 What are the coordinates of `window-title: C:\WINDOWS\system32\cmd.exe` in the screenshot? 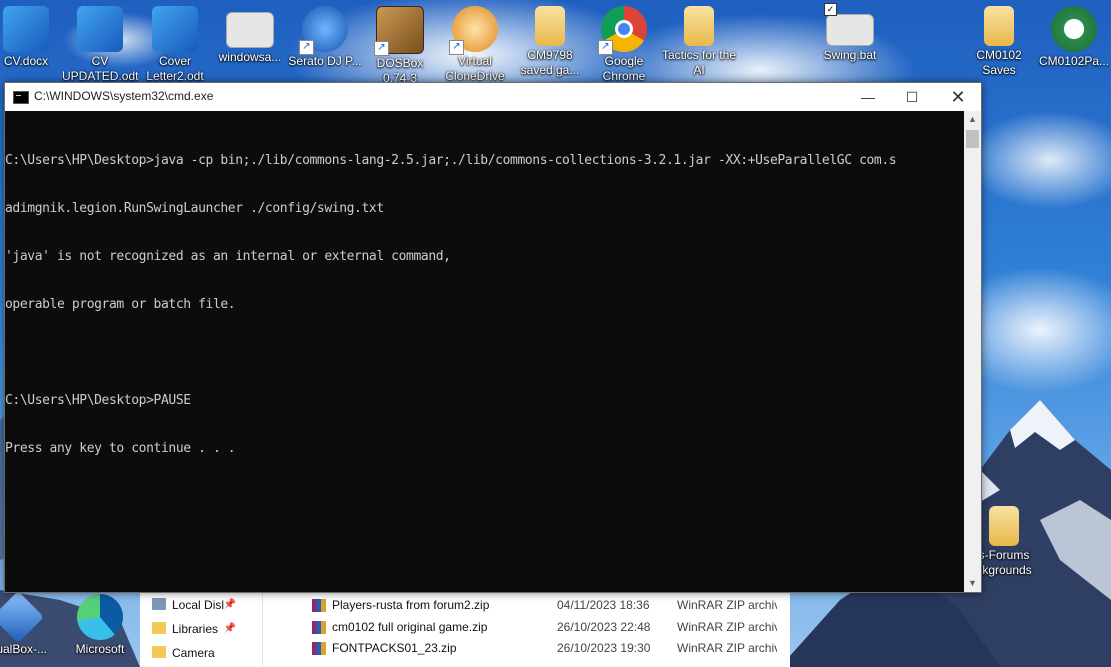 It's located at (124, 96).